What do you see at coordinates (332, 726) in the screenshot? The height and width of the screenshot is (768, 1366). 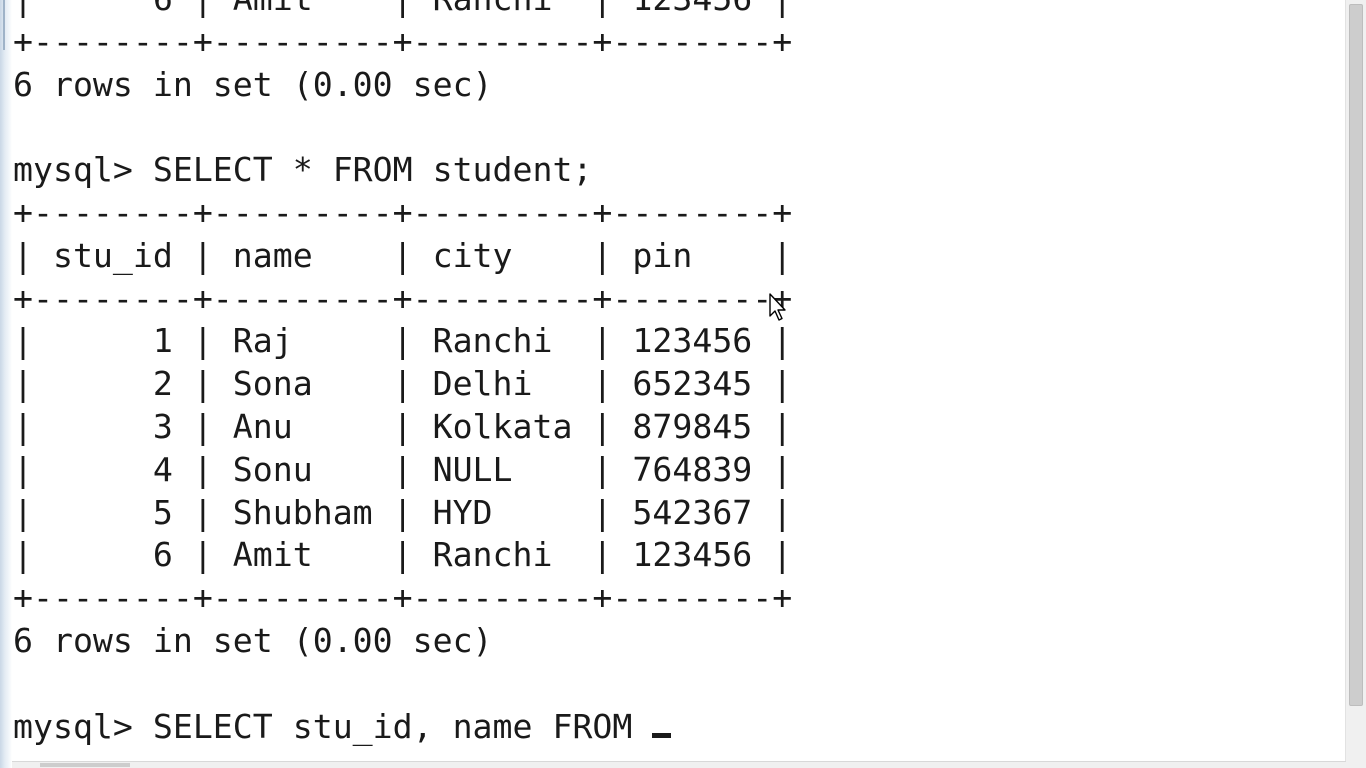 I see `sql-command-input: mysql> SELECT stu_id, name FROM` at bounding box center [332, 726].